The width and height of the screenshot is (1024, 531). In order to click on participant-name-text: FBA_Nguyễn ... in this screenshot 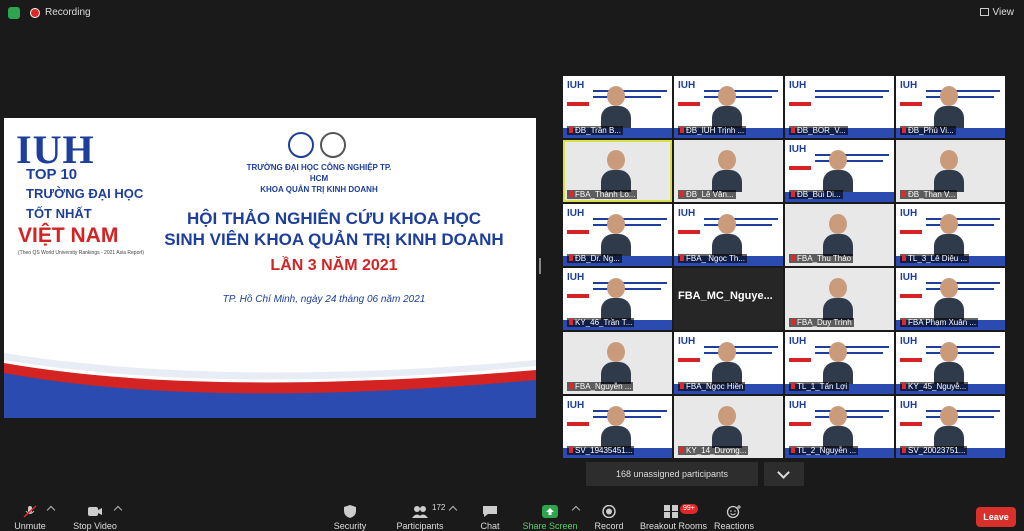, I will do `click(603, 386)`.